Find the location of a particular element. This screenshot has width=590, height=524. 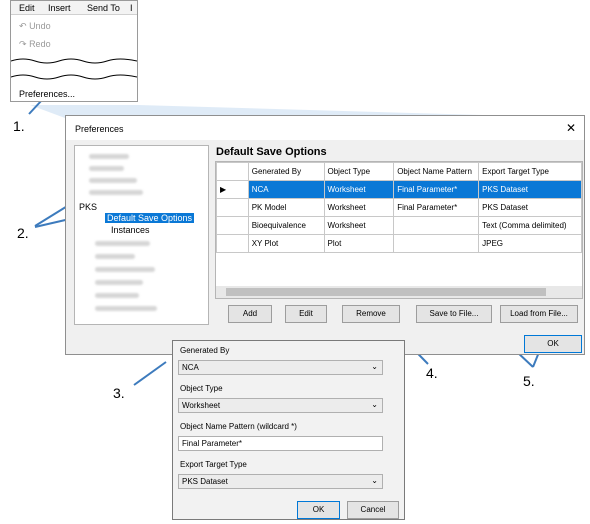

export-label: Export Target Type is located at coordinates (213, 464).